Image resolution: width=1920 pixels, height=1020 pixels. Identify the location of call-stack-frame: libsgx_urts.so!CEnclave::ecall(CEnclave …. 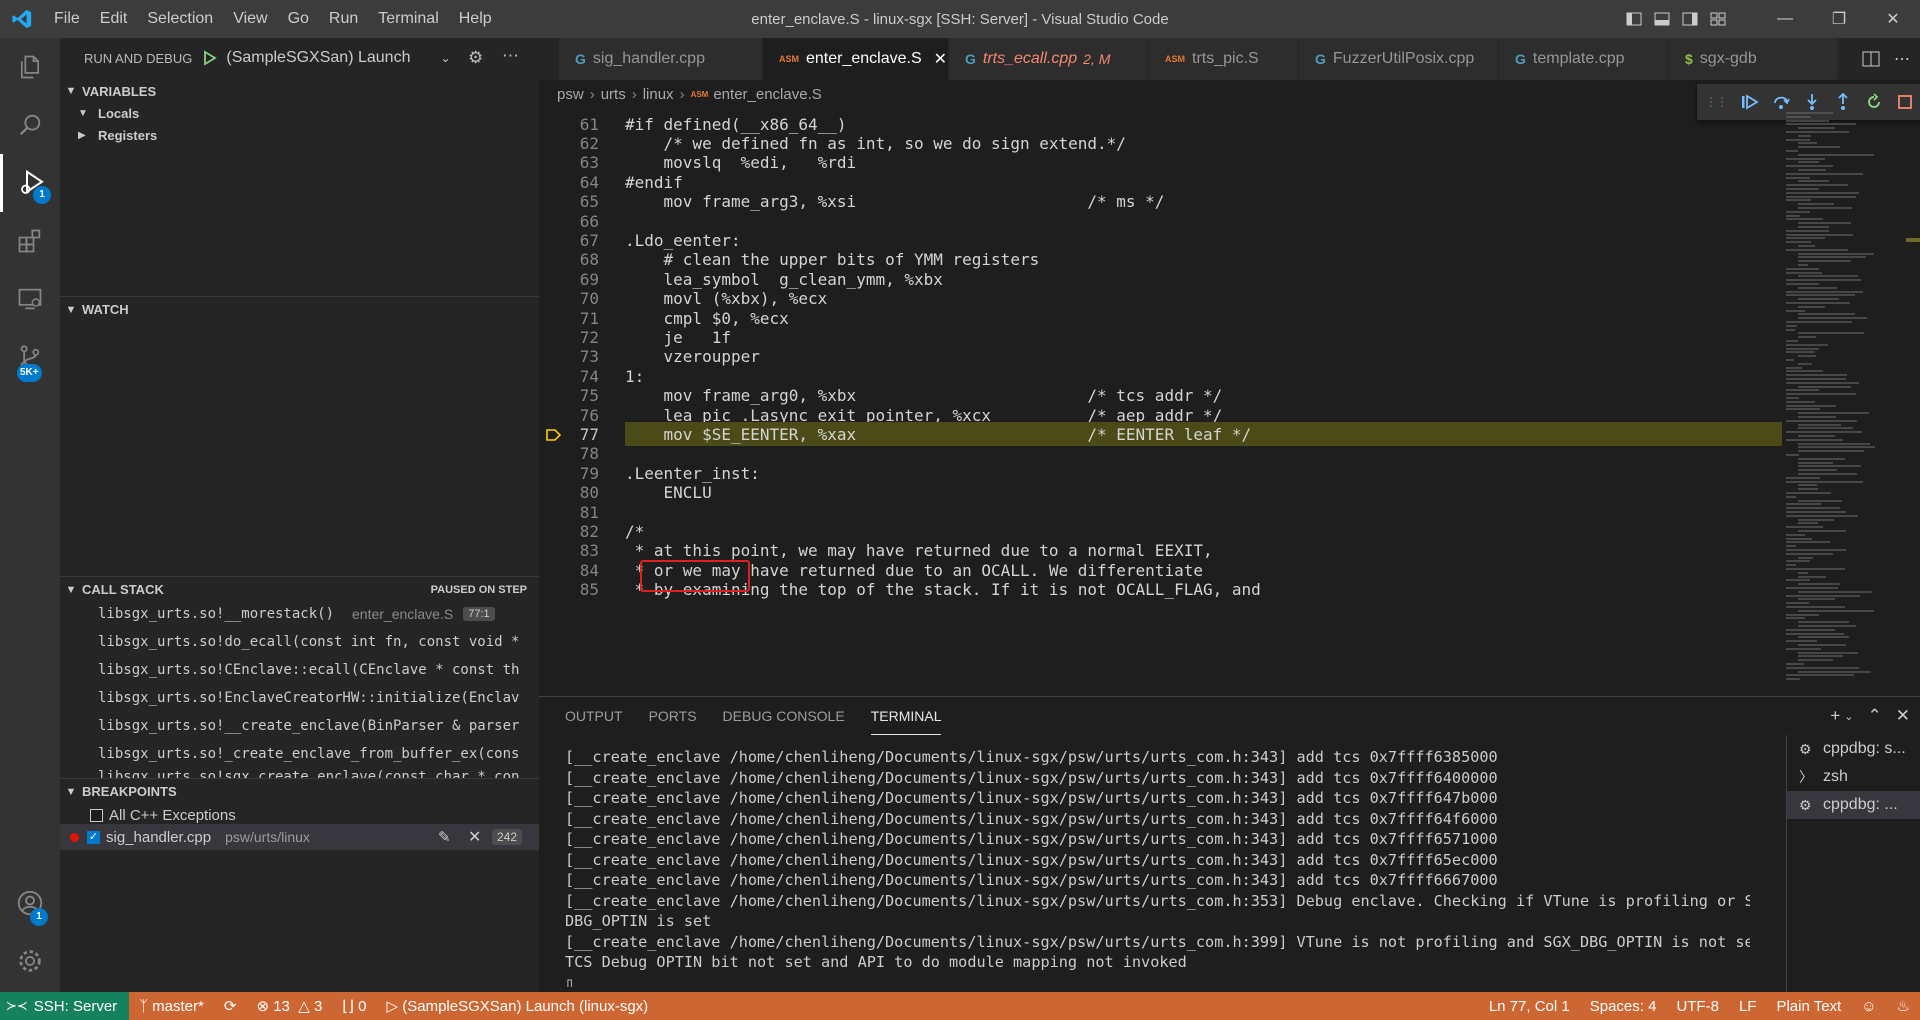
(299, 670).